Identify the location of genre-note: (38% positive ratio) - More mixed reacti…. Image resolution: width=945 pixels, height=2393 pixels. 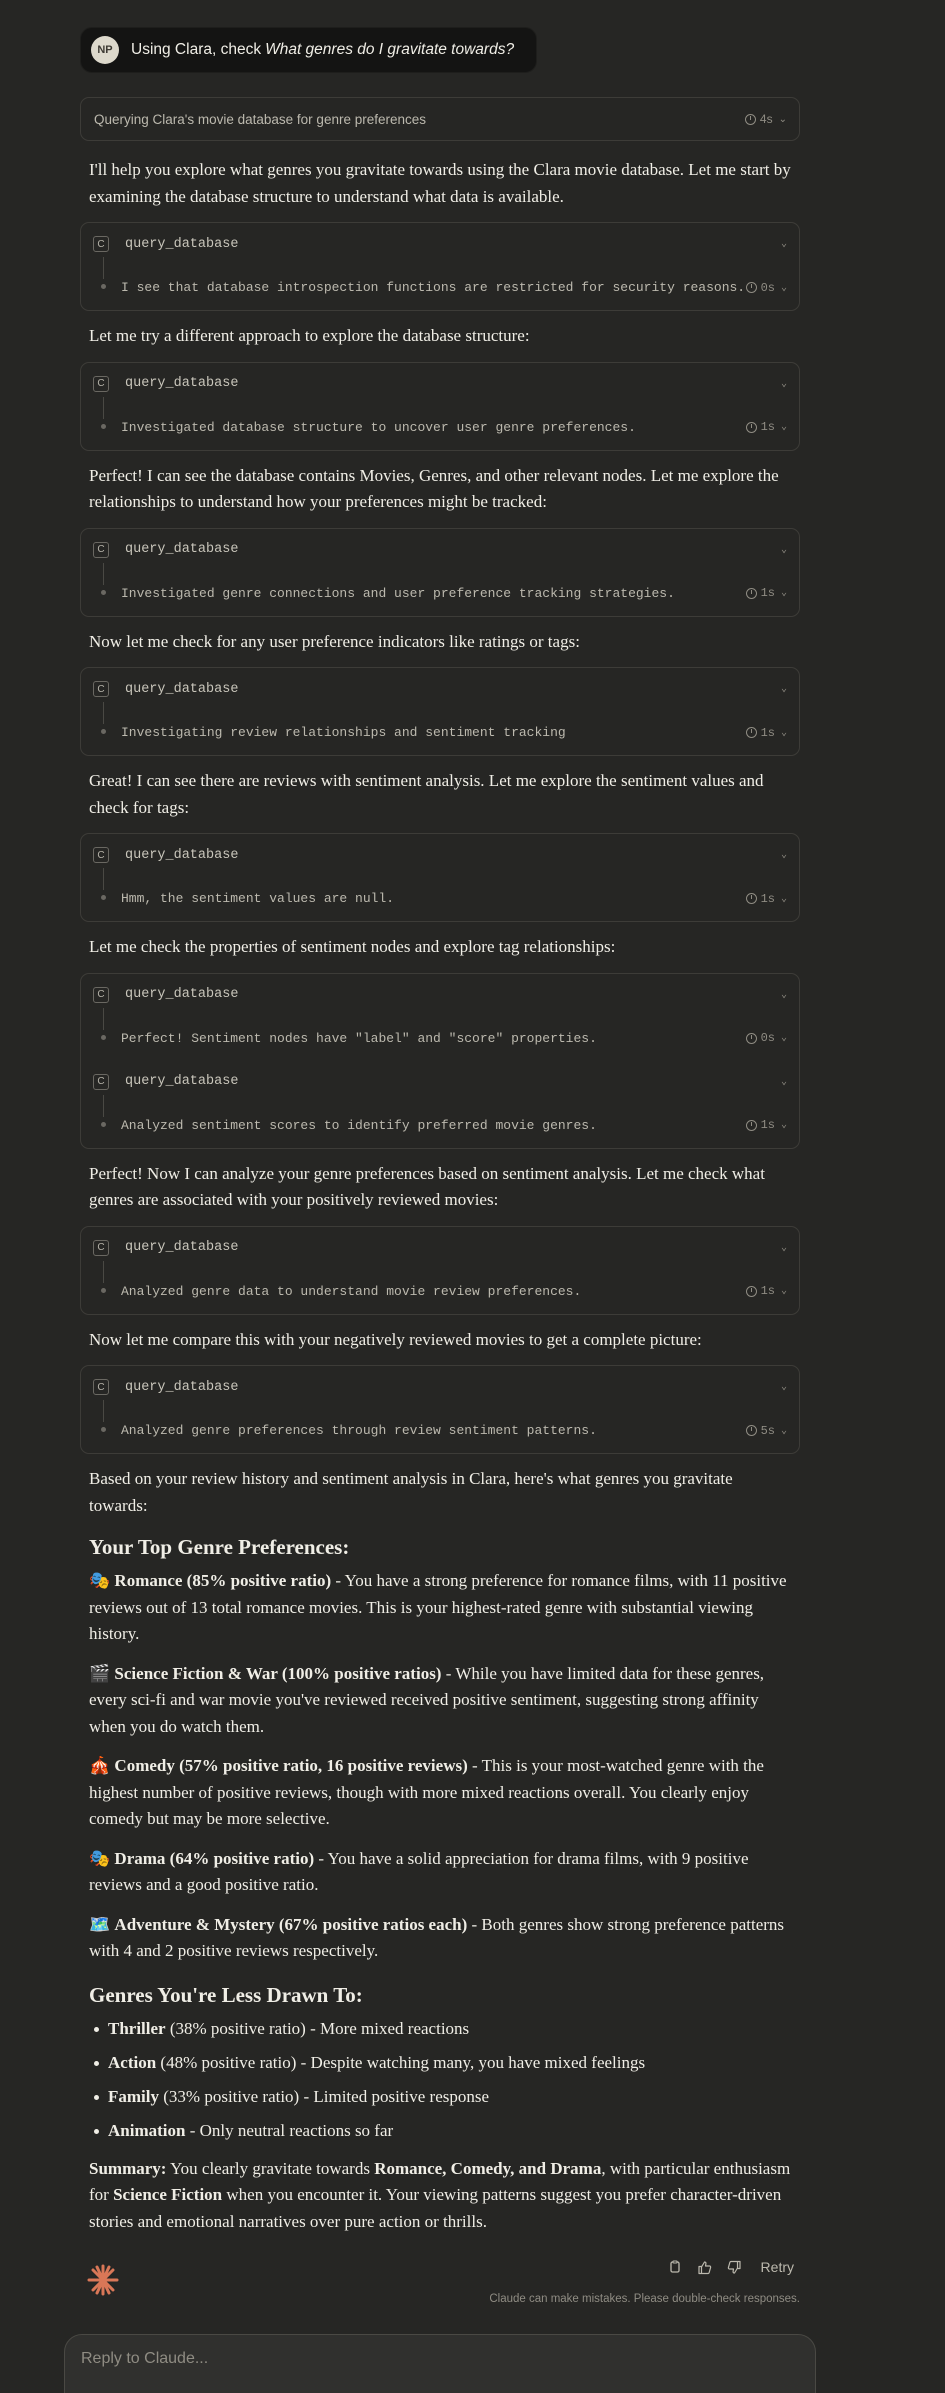
(317, 2028).